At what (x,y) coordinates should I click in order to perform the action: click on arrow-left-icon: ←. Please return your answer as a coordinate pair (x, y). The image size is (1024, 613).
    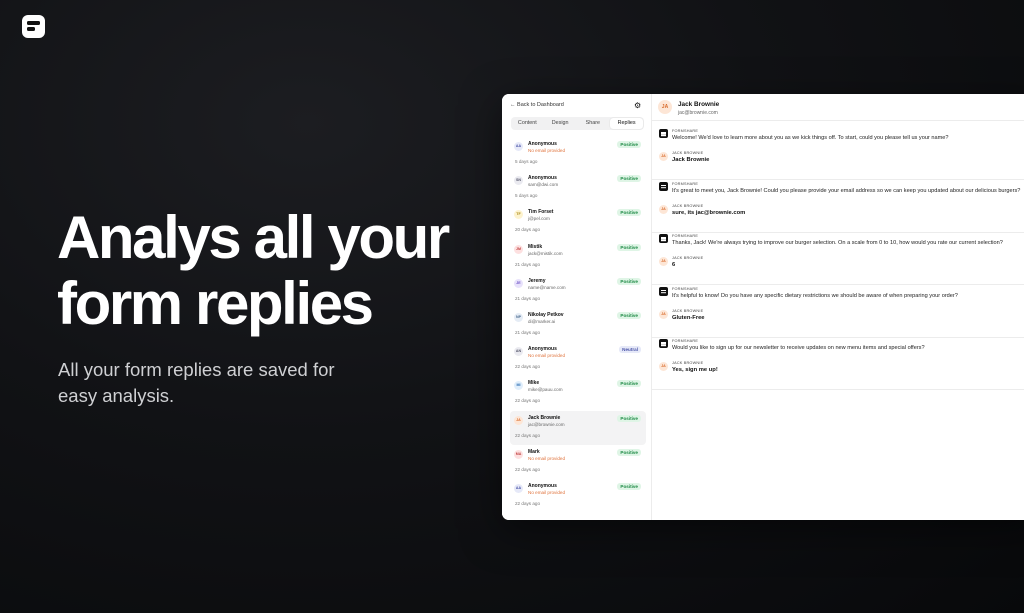
    Looking at the image, I should click on (513, 105).